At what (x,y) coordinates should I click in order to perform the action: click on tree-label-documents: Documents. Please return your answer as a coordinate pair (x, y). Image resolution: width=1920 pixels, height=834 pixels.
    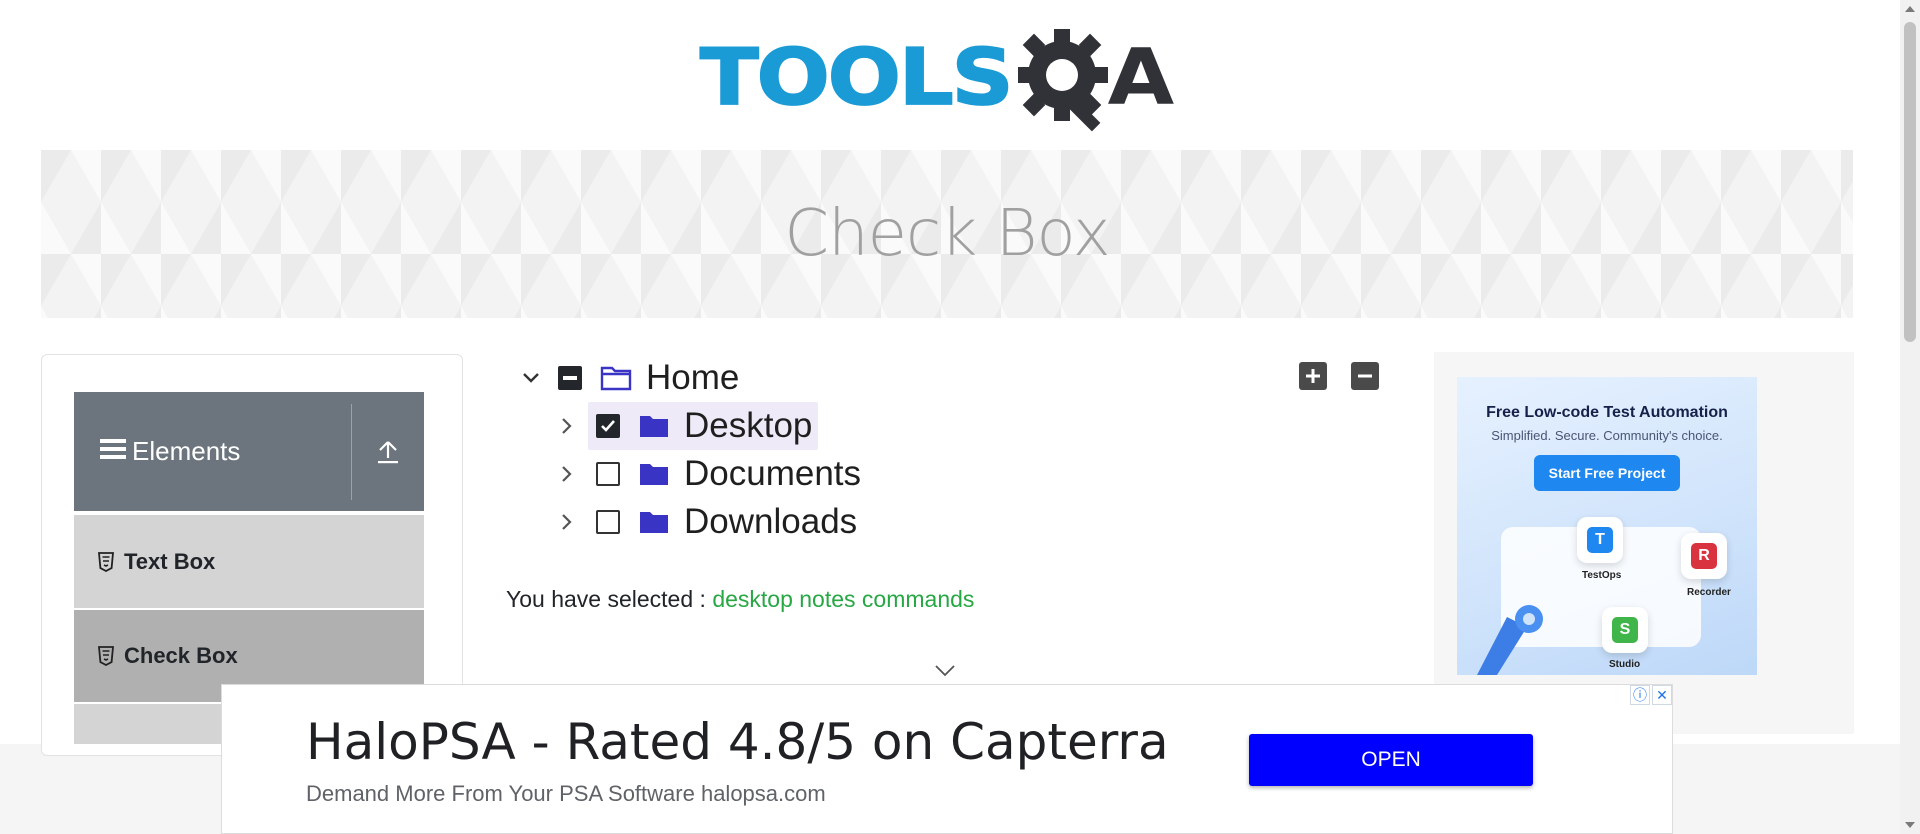
    Looking at the image, I should click on (772, 474).